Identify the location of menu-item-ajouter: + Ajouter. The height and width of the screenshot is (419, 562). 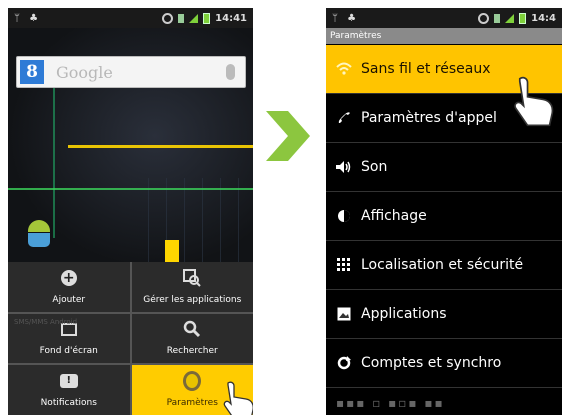
(69, 287).